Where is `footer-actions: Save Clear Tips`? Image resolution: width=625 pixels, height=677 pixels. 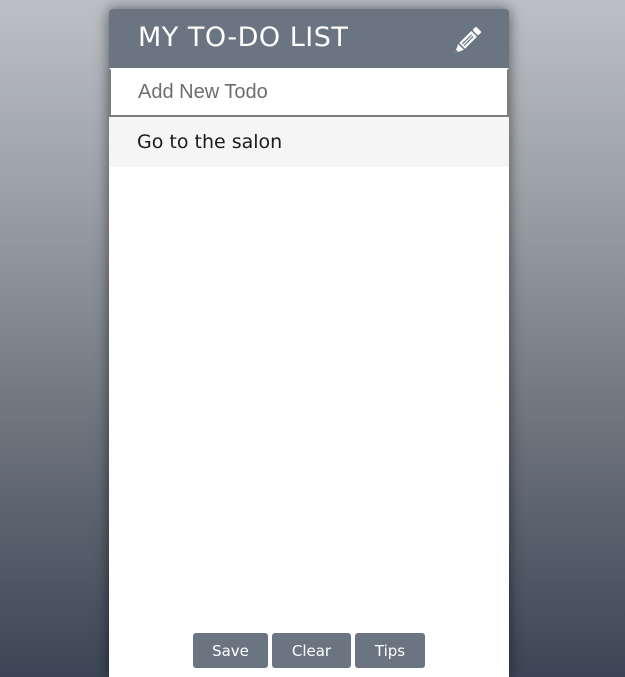 footer-actions: Save Clear Tips is located at coordinates (309, 650).